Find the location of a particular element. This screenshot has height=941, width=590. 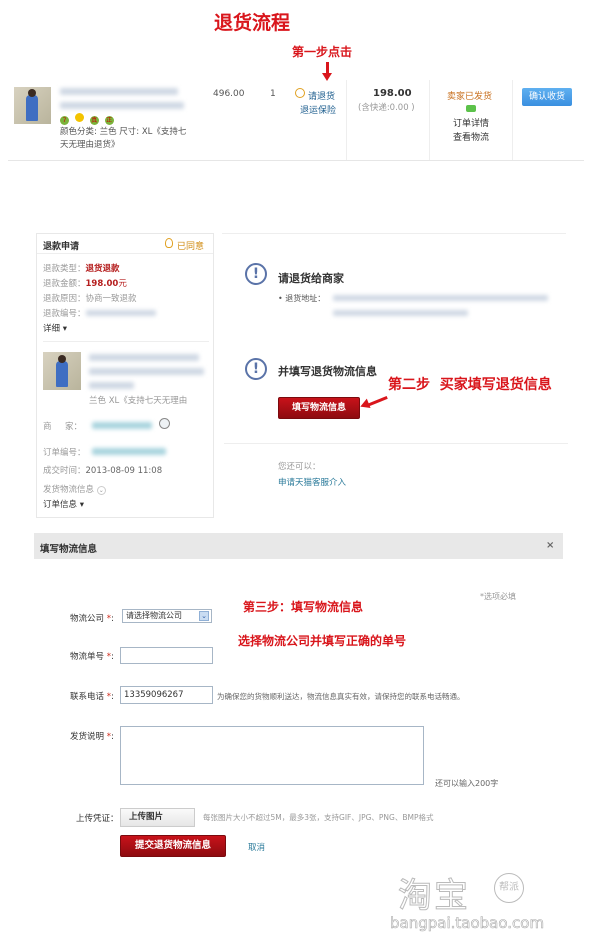

company-label: 物流公司 *: is located at coordinates (92, 619).